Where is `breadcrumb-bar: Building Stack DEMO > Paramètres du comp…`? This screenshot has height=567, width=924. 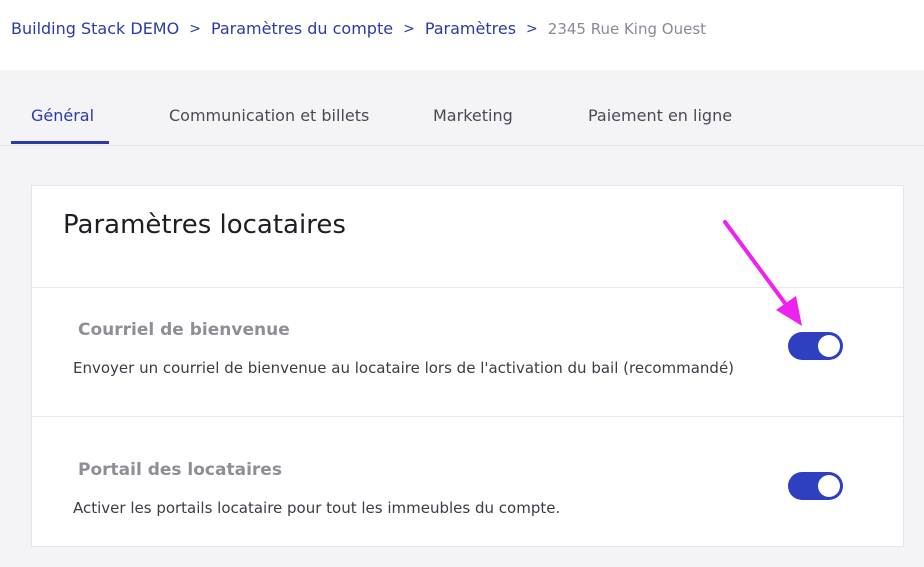 breadcrumb-bar: Building Stack DEMO > Paramètres du comp… is located at coordinates (462, 35).